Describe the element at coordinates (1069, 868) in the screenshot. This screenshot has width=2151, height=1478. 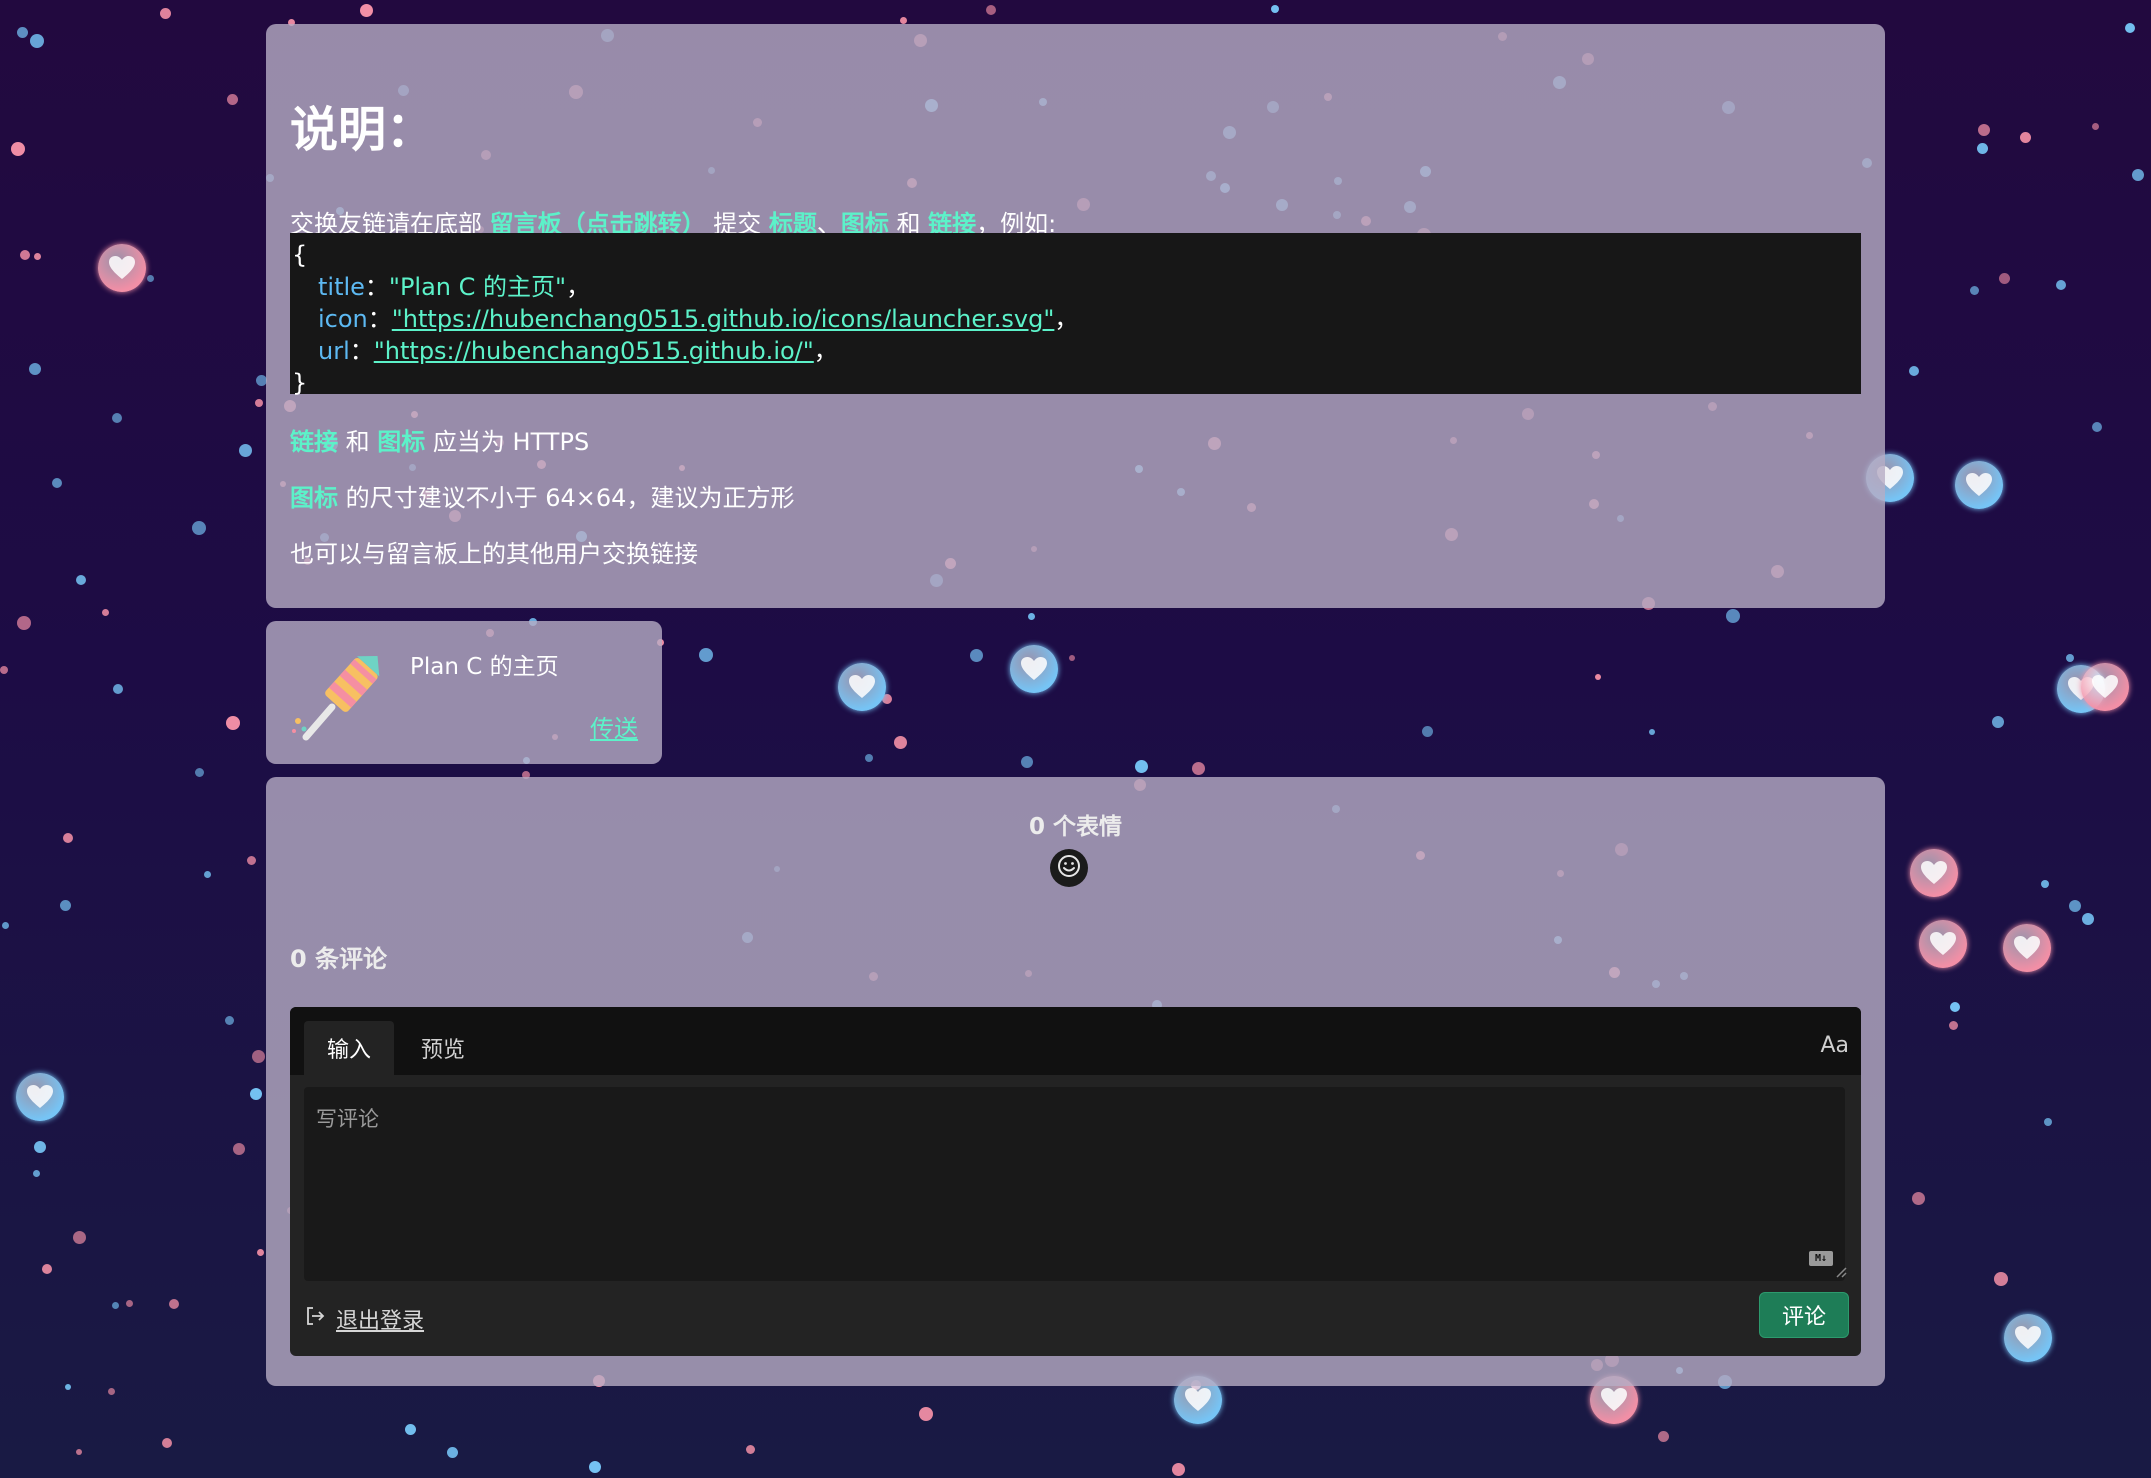
I see `add-reaction-button` at that location.